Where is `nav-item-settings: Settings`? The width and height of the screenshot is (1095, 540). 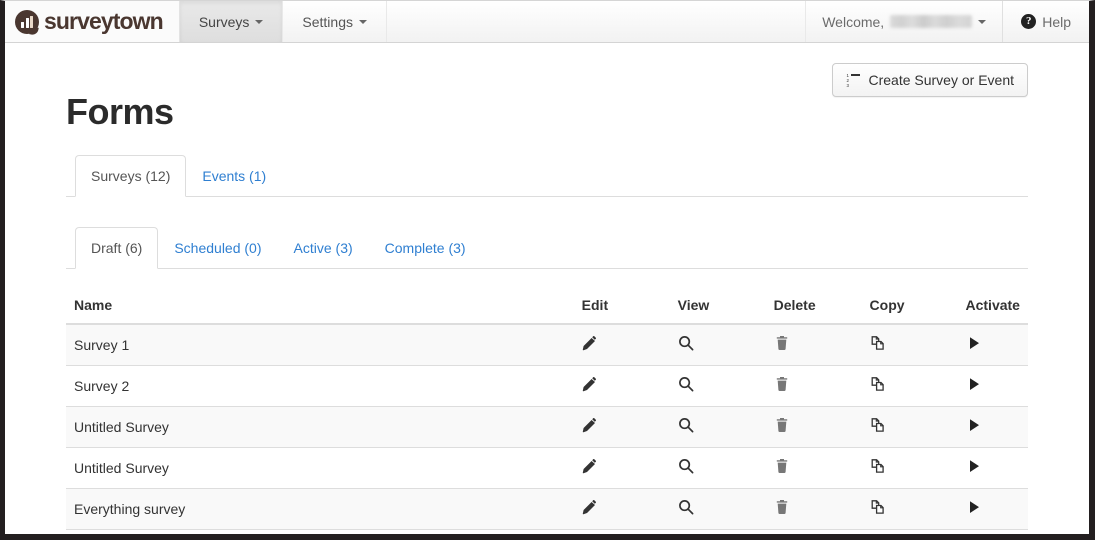
nav-item-settings: Settings is located at coordinates (335, 21).